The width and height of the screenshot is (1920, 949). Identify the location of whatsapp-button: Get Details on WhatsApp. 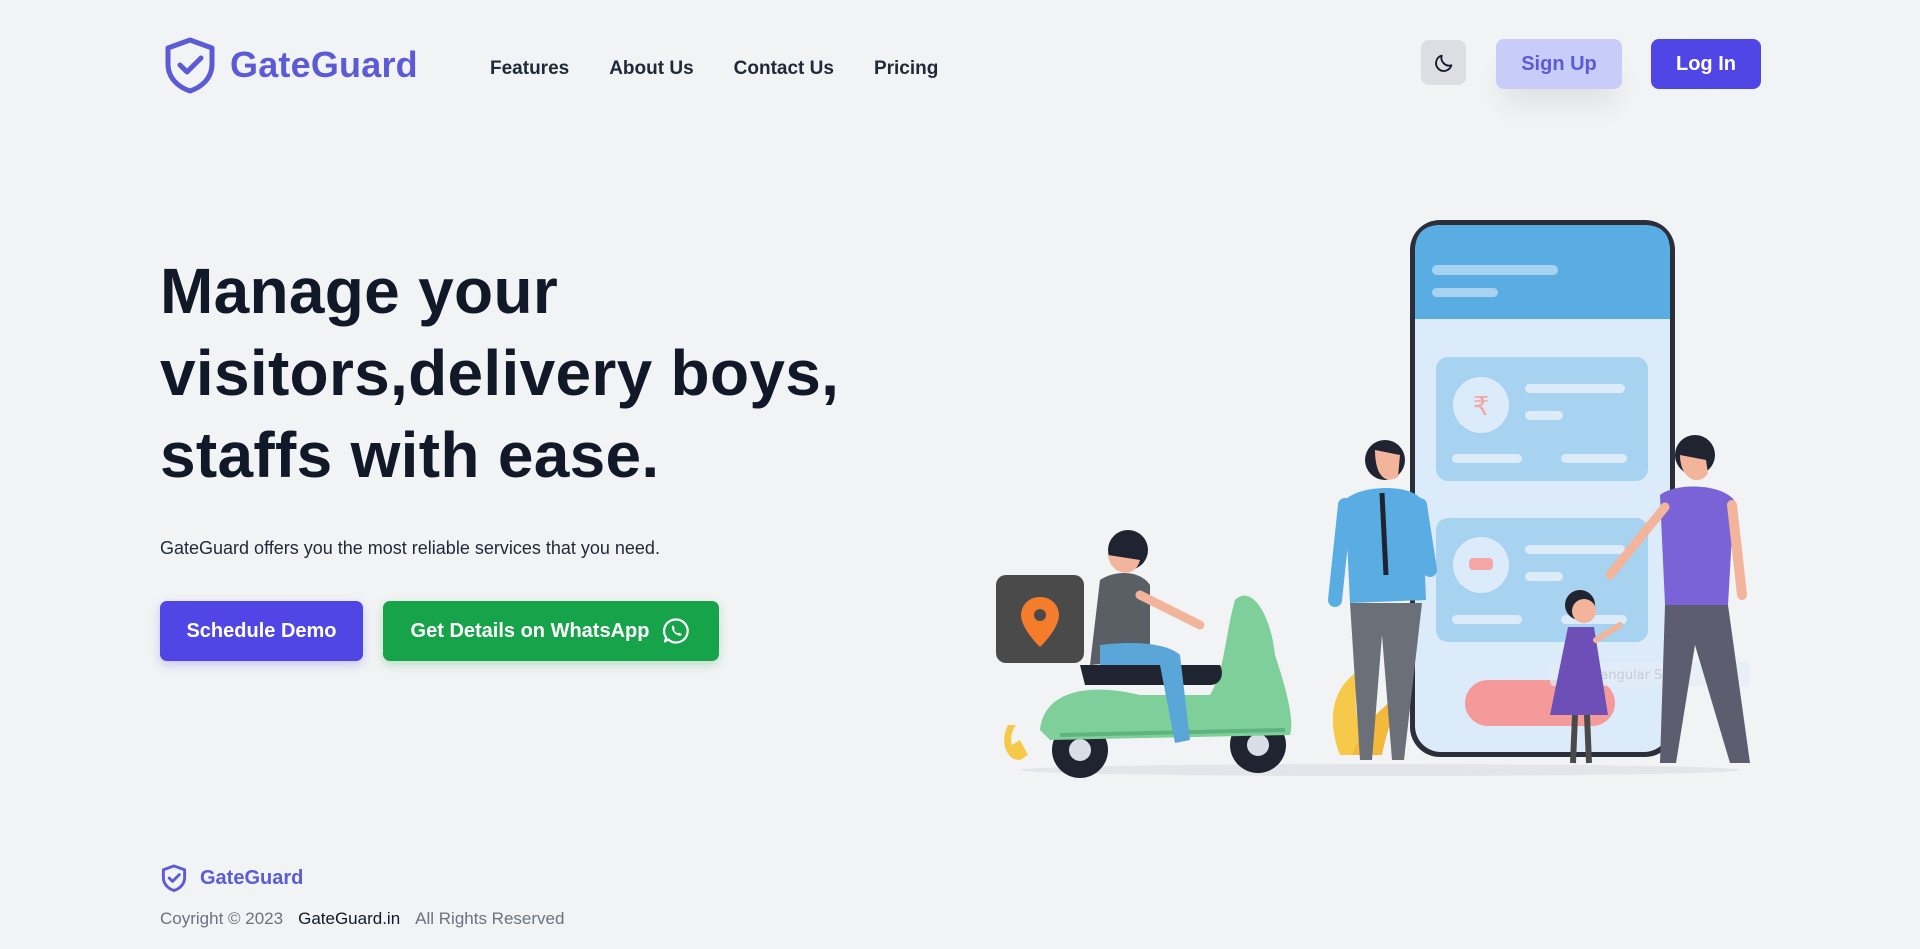
(551, 631).